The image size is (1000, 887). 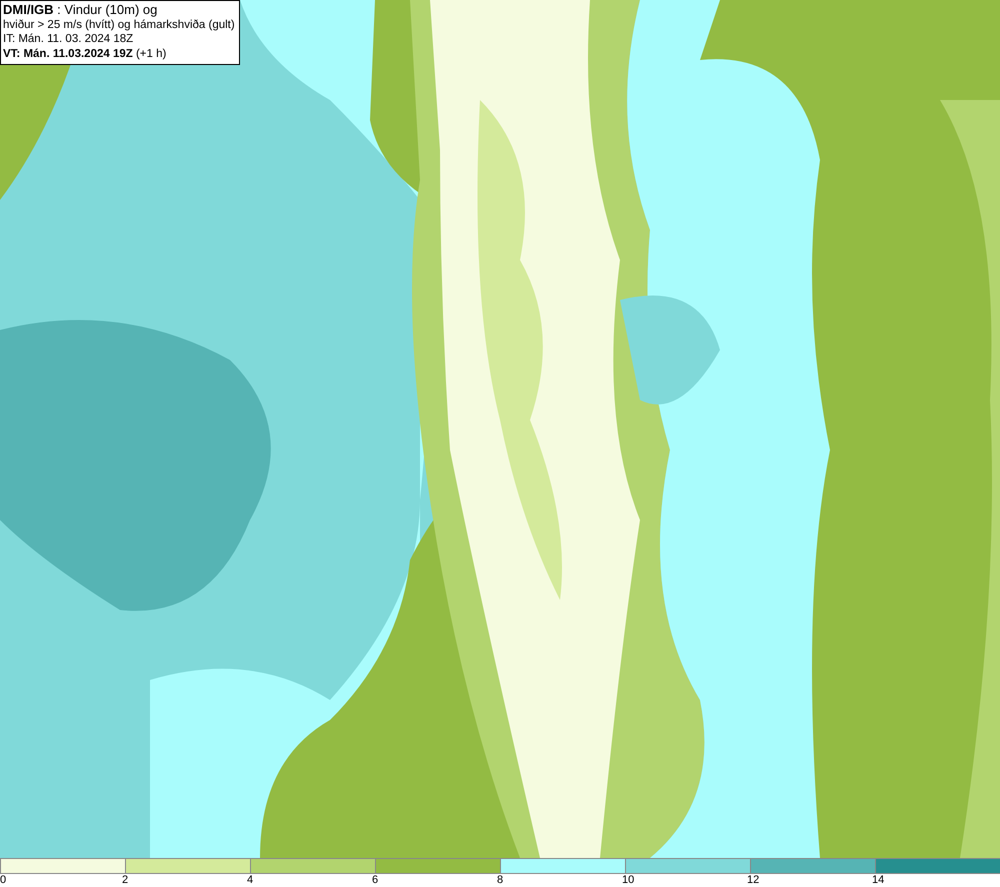 What do you see at coordinates (250, 880) in the screenshot?
I see `legend-label: 4` at bounding box center [250, 880].